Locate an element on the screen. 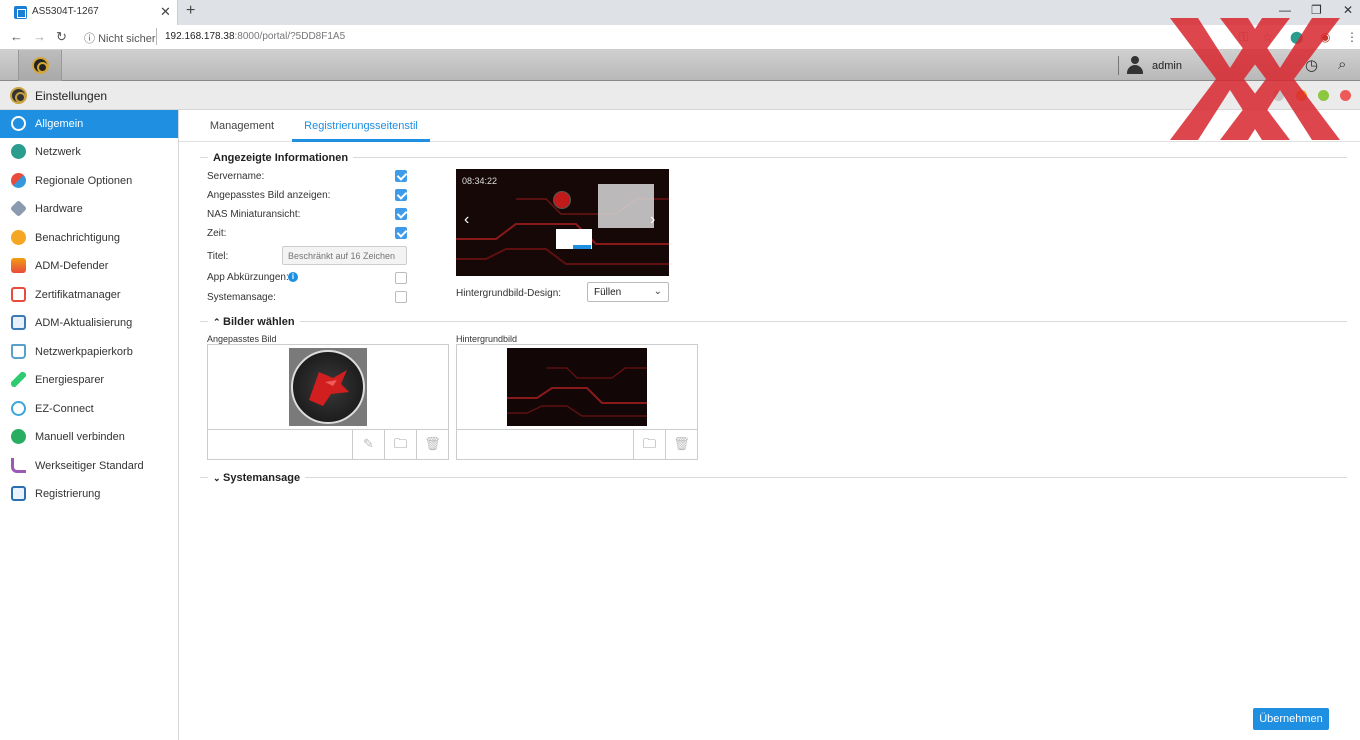 The height and width of the screenshot is (740, 1360). update-icon is located at coordinates (18, 322).